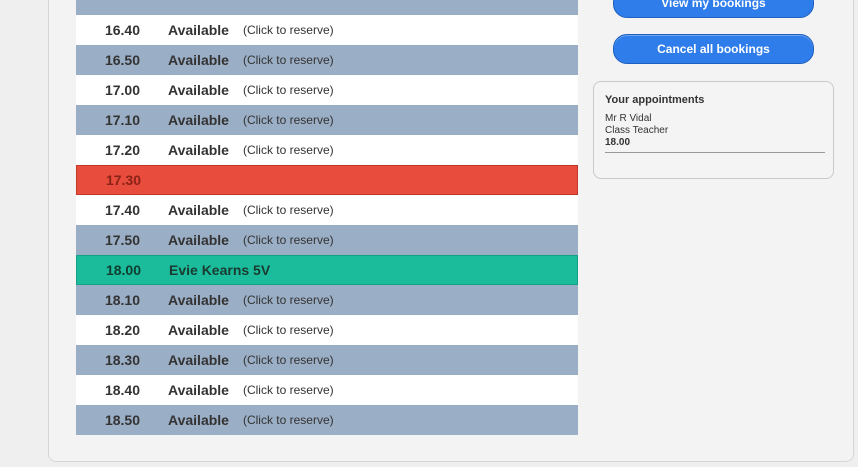  I want to click on slot-row: 17.30, so click(327, 180).